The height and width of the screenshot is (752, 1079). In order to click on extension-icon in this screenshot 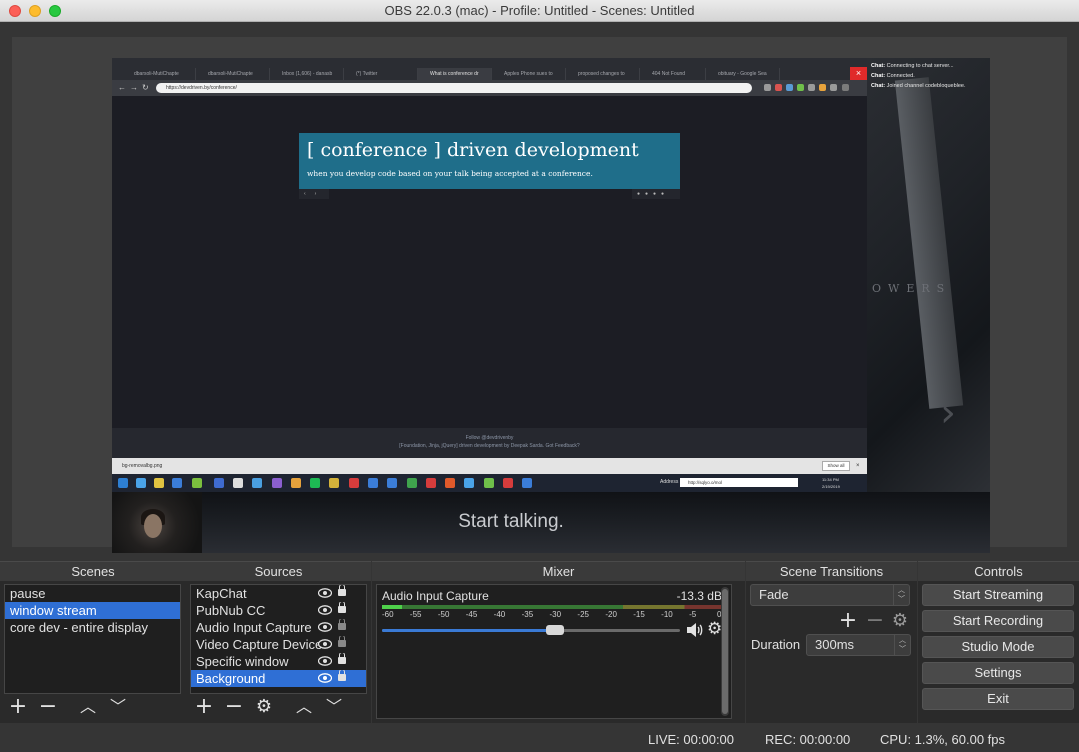, I will do `click(833, 87)`.